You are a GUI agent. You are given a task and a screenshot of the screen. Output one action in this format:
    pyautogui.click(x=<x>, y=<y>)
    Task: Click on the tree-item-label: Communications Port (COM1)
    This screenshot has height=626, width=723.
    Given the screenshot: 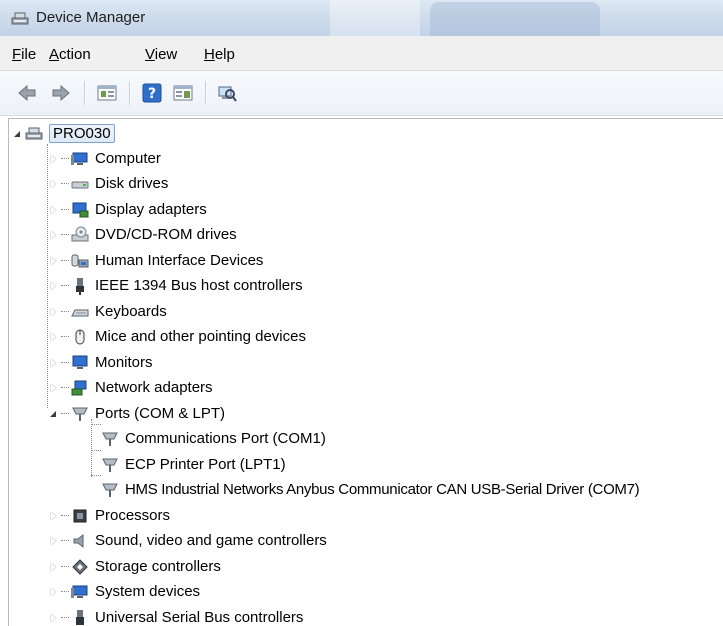 What is the action you would take?
    pyautogui.click(x=225, y=438)
    